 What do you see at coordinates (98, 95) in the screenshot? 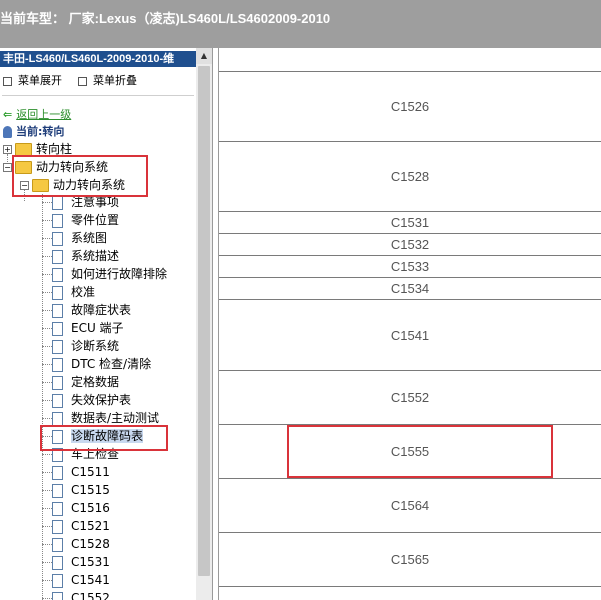
I see `divider` at bounding box center [98, 95].